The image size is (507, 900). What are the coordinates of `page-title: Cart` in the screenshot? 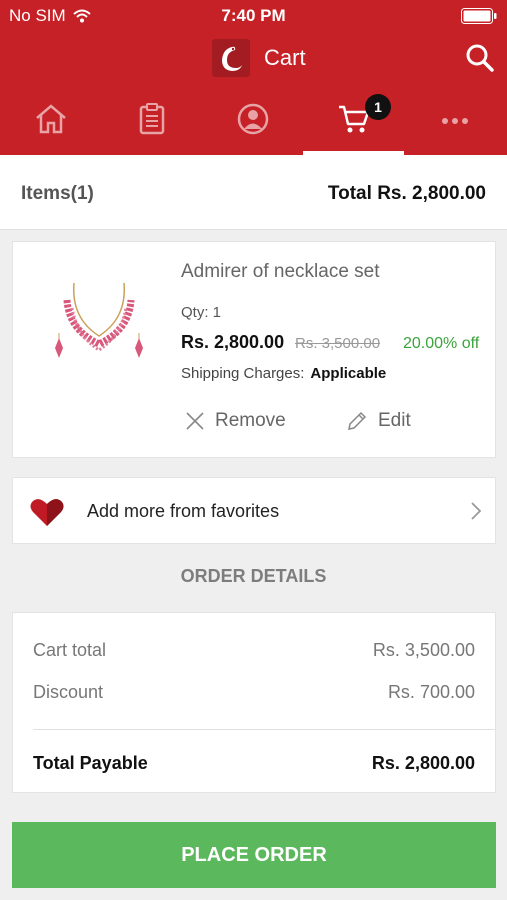 It's located at (285, 57).